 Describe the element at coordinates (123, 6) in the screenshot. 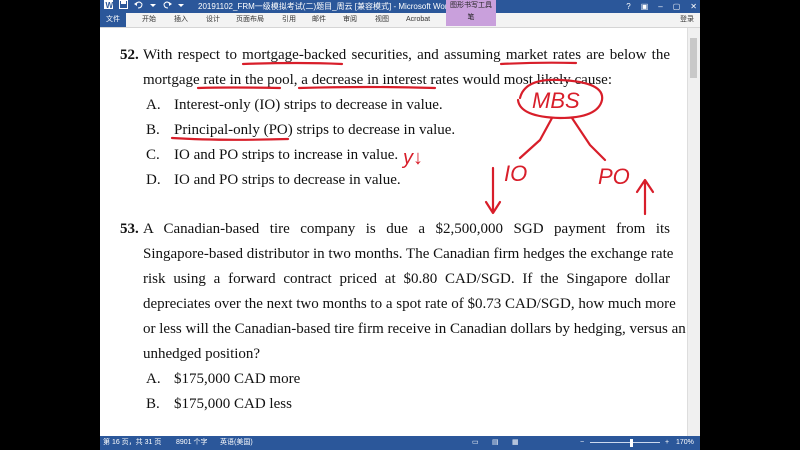

I see `save-icon` at that location.